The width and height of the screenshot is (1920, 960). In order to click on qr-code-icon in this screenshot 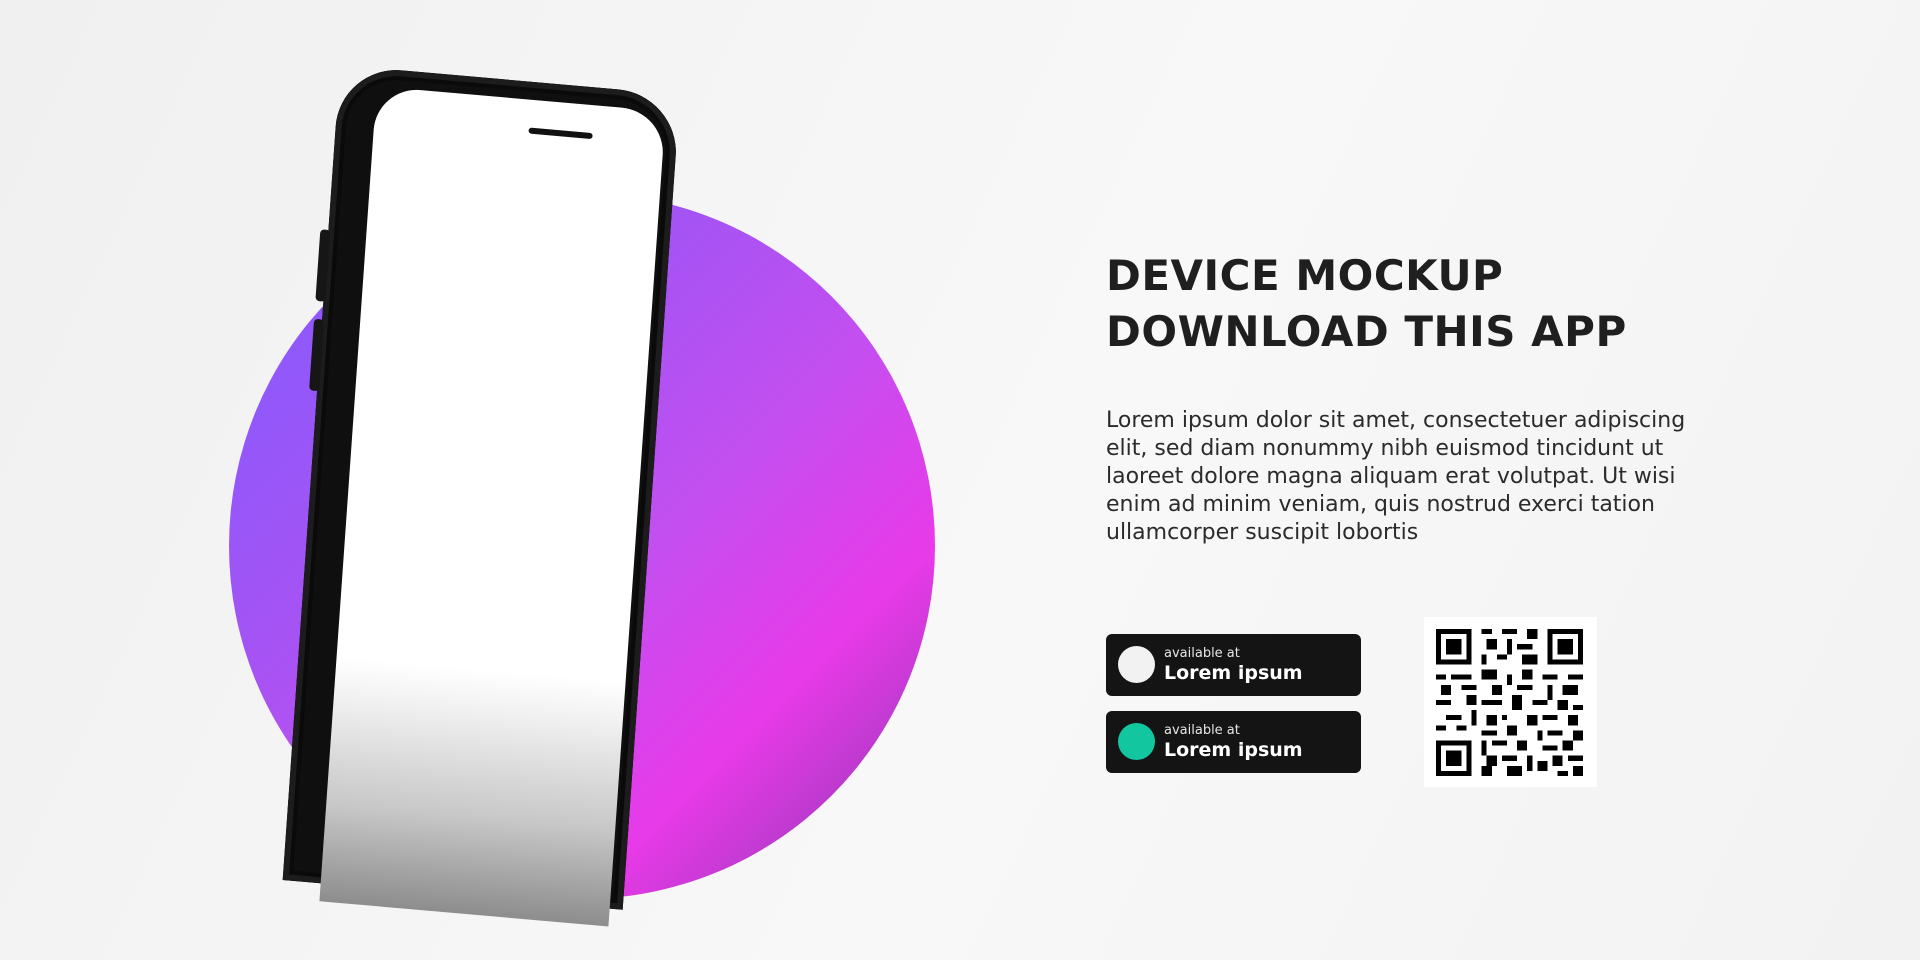, I will do `click(1509, 702)`.